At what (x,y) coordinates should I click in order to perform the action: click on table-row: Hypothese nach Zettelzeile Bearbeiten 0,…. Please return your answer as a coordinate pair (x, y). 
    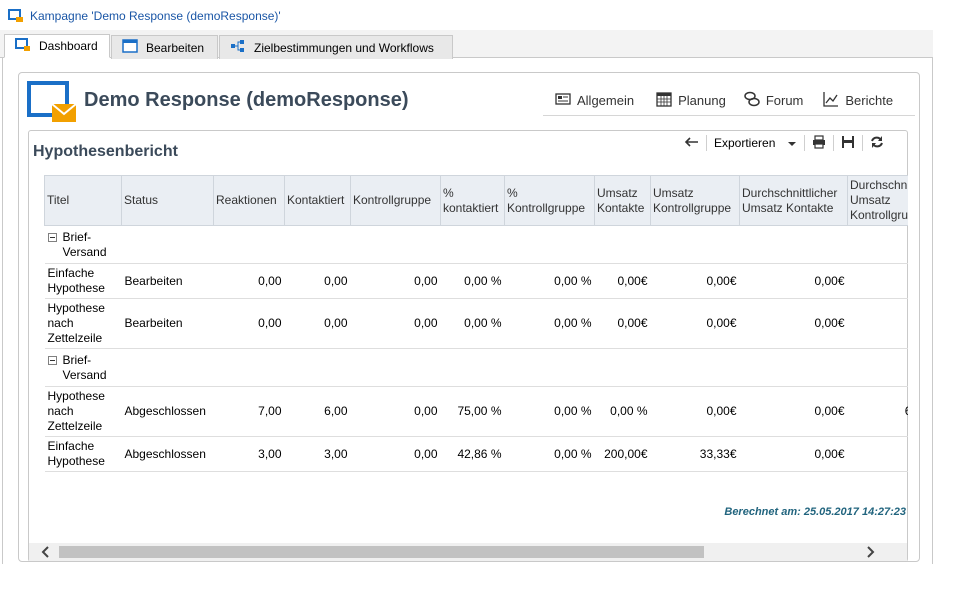
    Looking at the image, I should click on (476, 323).